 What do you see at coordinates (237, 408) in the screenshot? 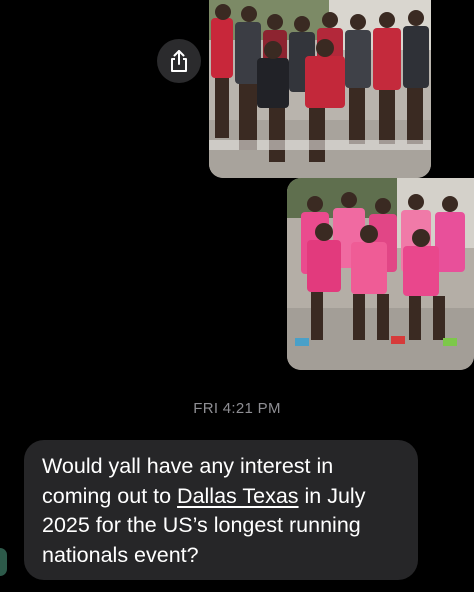
I see `message-timestamp: FRI 4:21 PM` at bounding box center [237, 408].